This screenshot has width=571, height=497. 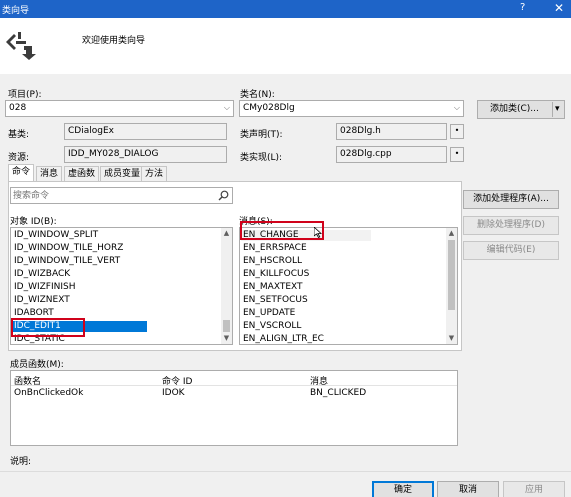 I want to click on class-impl-label: 类实现(L):, so click(x=261, y=158).